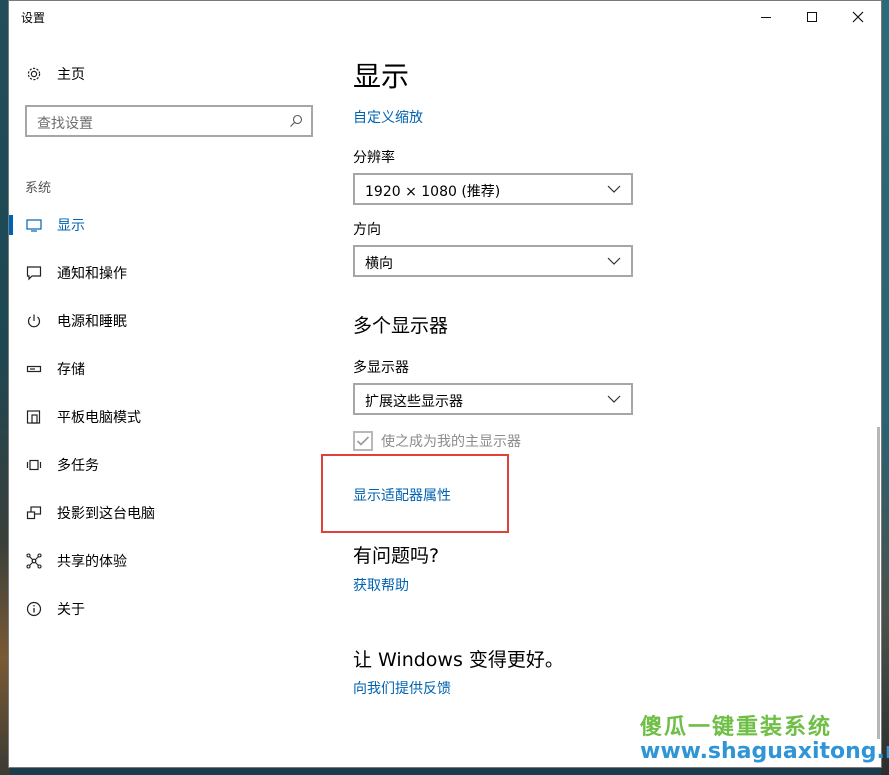 The image size is (889, 775). What do you see at coordinates (764, 751) in the screenshot?
I see `watermark-url: www.shaguaxitong.net` at bounding box center [764, 751].